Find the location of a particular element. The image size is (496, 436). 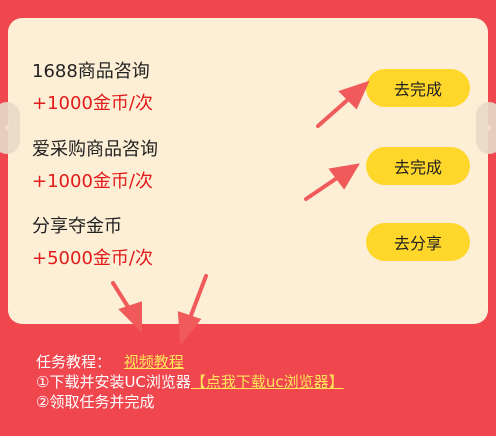

download-uc-link: 【点我下载uc浏览器】 is located at coordinates (267, 382).